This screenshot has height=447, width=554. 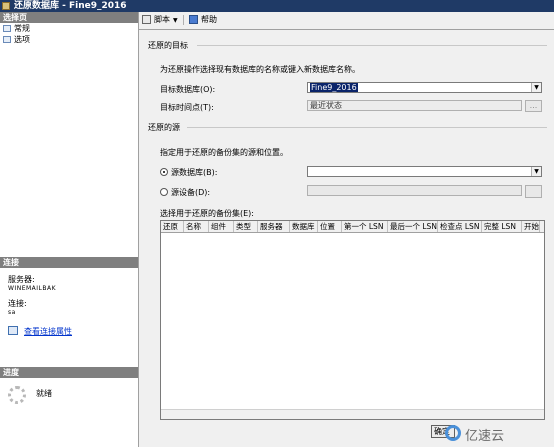 I want to click on backup-sets-label: 选择用于还原的备份集(E):, so click(x=207, y=213).